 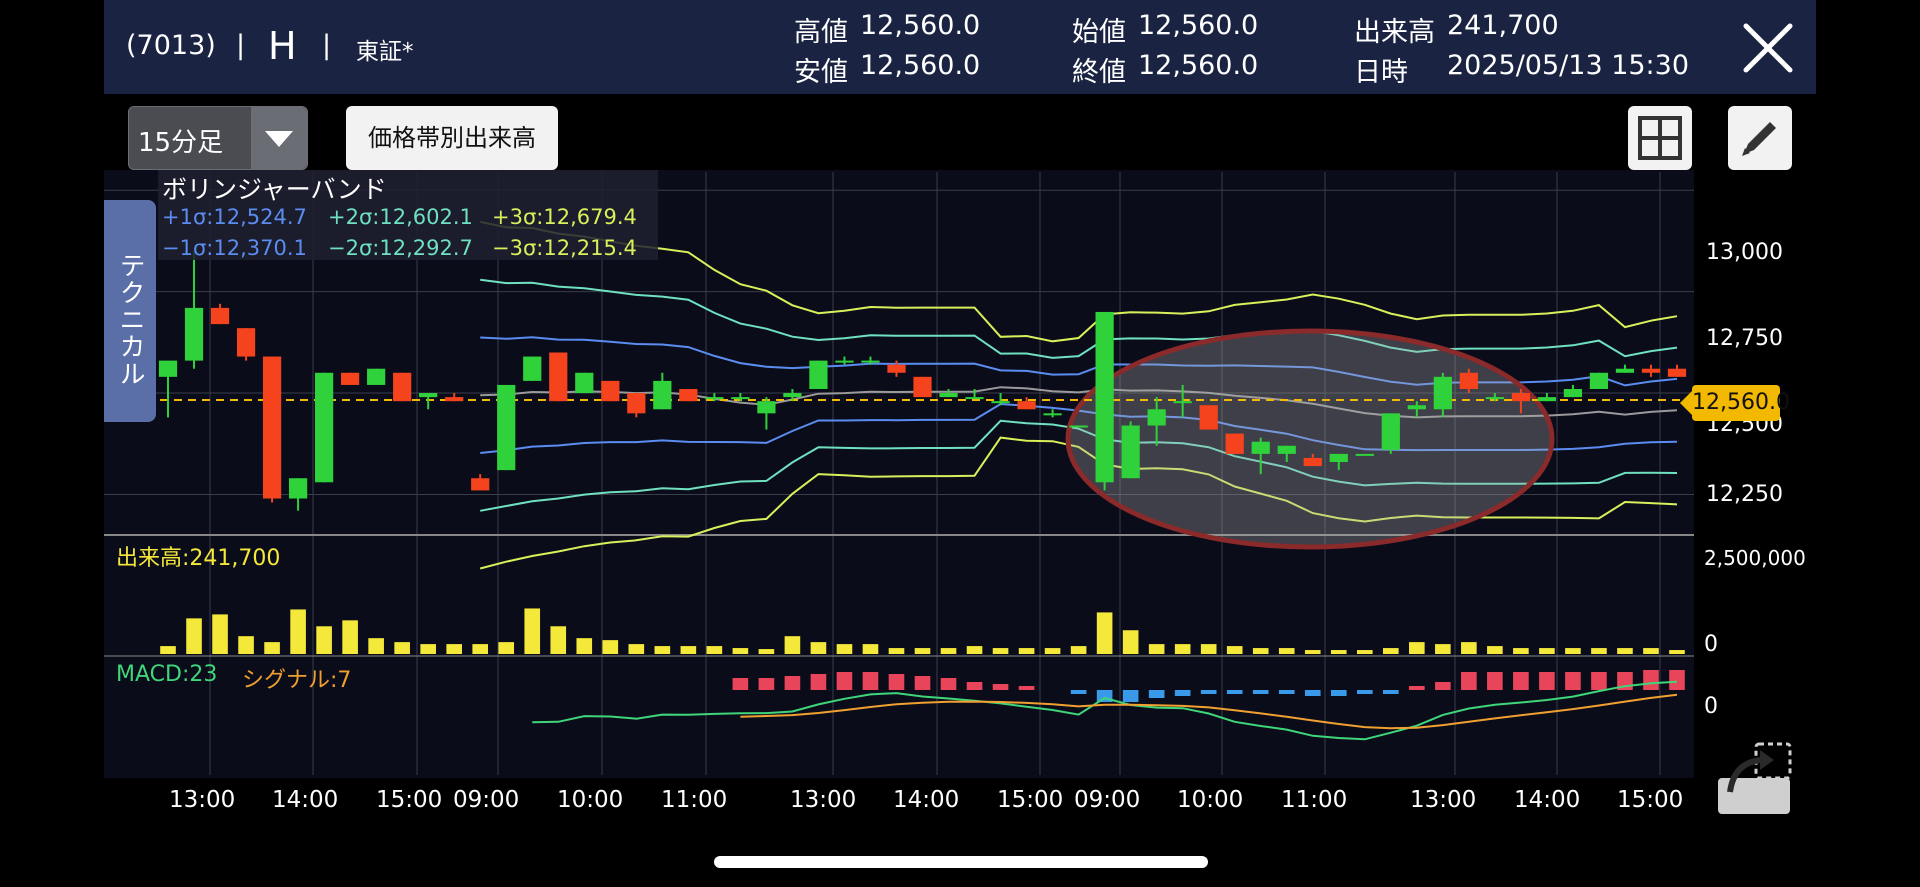 I want to click on bb-plus1: +1σ:12,524.7, so click(x=234, y=217).